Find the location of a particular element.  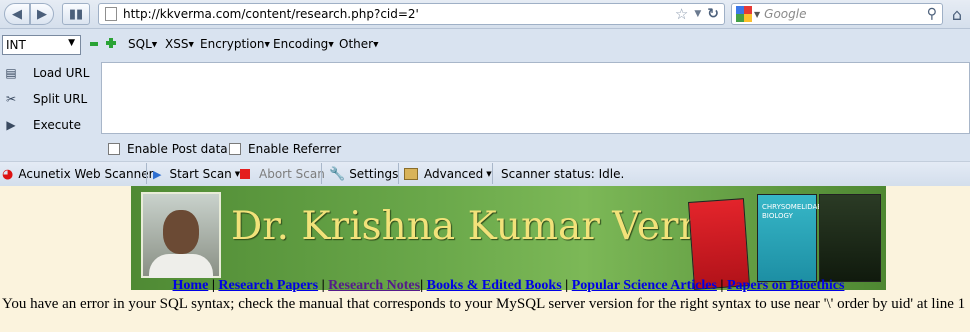

enable-post-data-label: Enable Post data is located at coordinates (177, 148).